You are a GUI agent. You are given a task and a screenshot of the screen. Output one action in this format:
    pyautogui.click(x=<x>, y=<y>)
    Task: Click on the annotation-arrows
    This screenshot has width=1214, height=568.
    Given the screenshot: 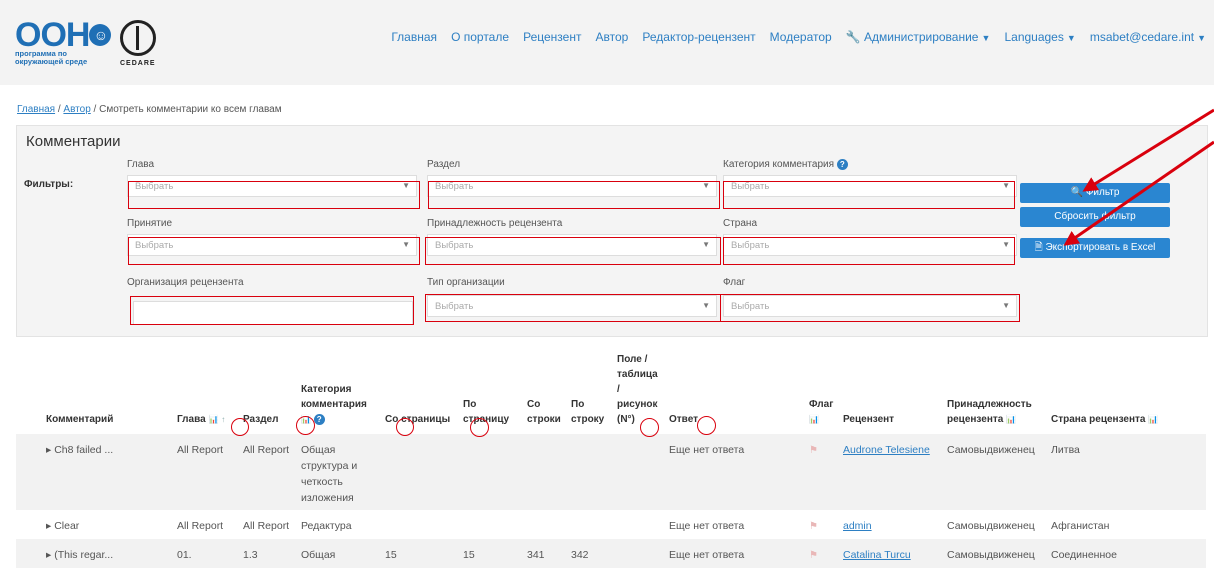 What is the action you would take?
    pyautogui.click(x=1138, y=177)
    